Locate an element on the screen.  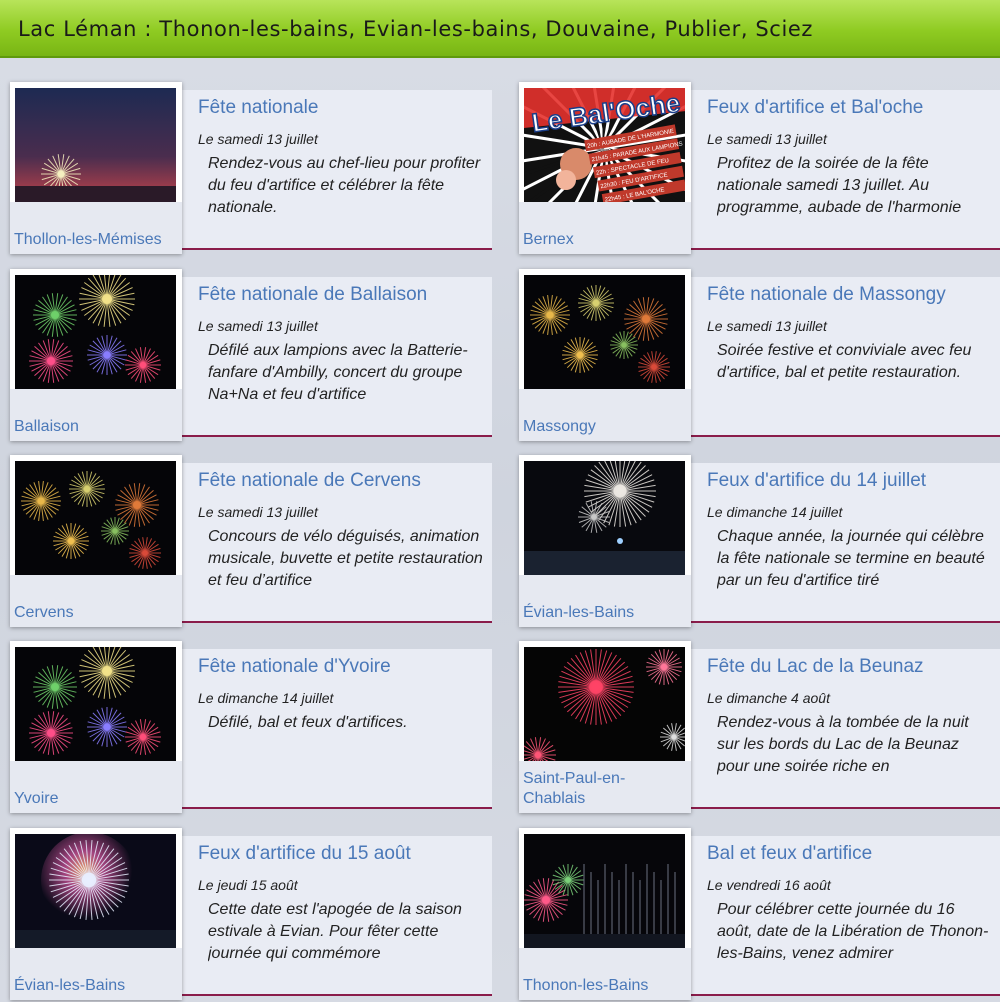
event-location: Massongy is located at coordinates (605, 415).